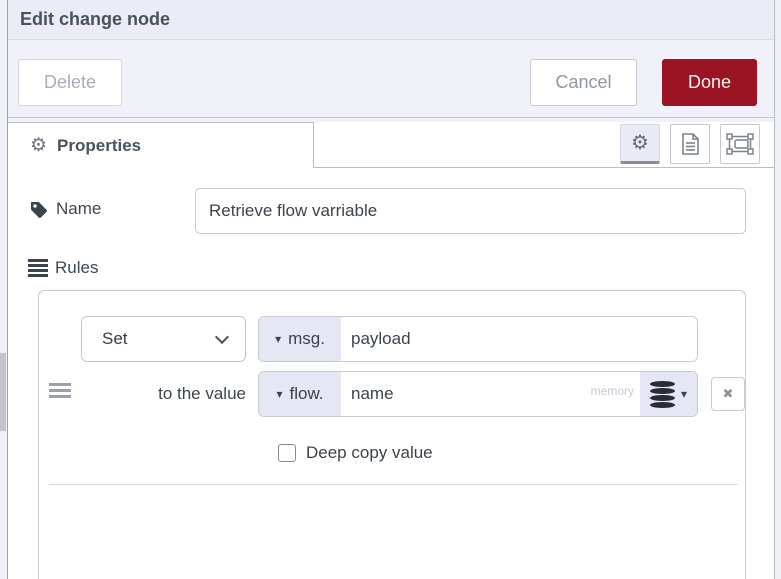 The height and width of the screenshot is (579, 781). Describe the element at coordinates (306, 393) in the screenshot. I see `rule-value-type-label: flow.` at that location.